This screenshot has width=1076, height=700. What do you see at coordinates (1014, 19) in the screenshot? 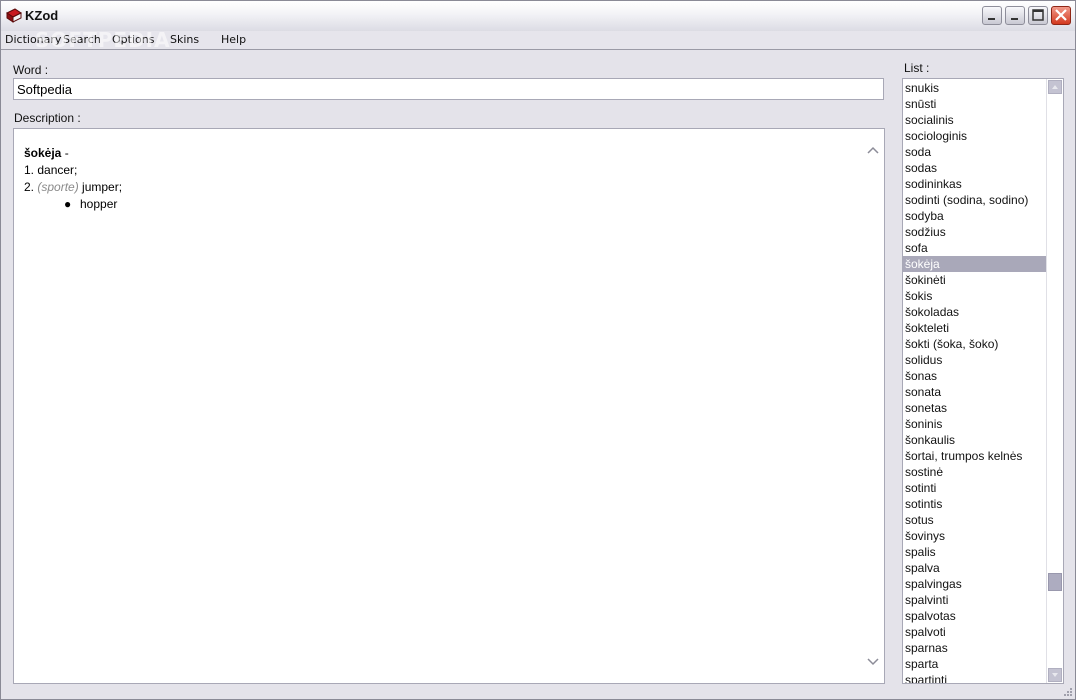
I see `restore-icon` at bounding box center [1014, 19].